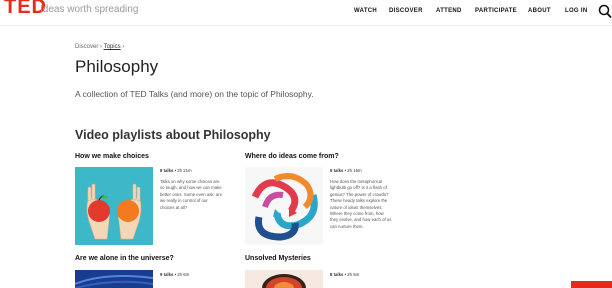 The height and width of the screenshot is (288, 612). What do you see at coordinates (496, 11) in the screenshot?
I see `nav-participate: PARTICIPATE` at bounding box center [496, 11].